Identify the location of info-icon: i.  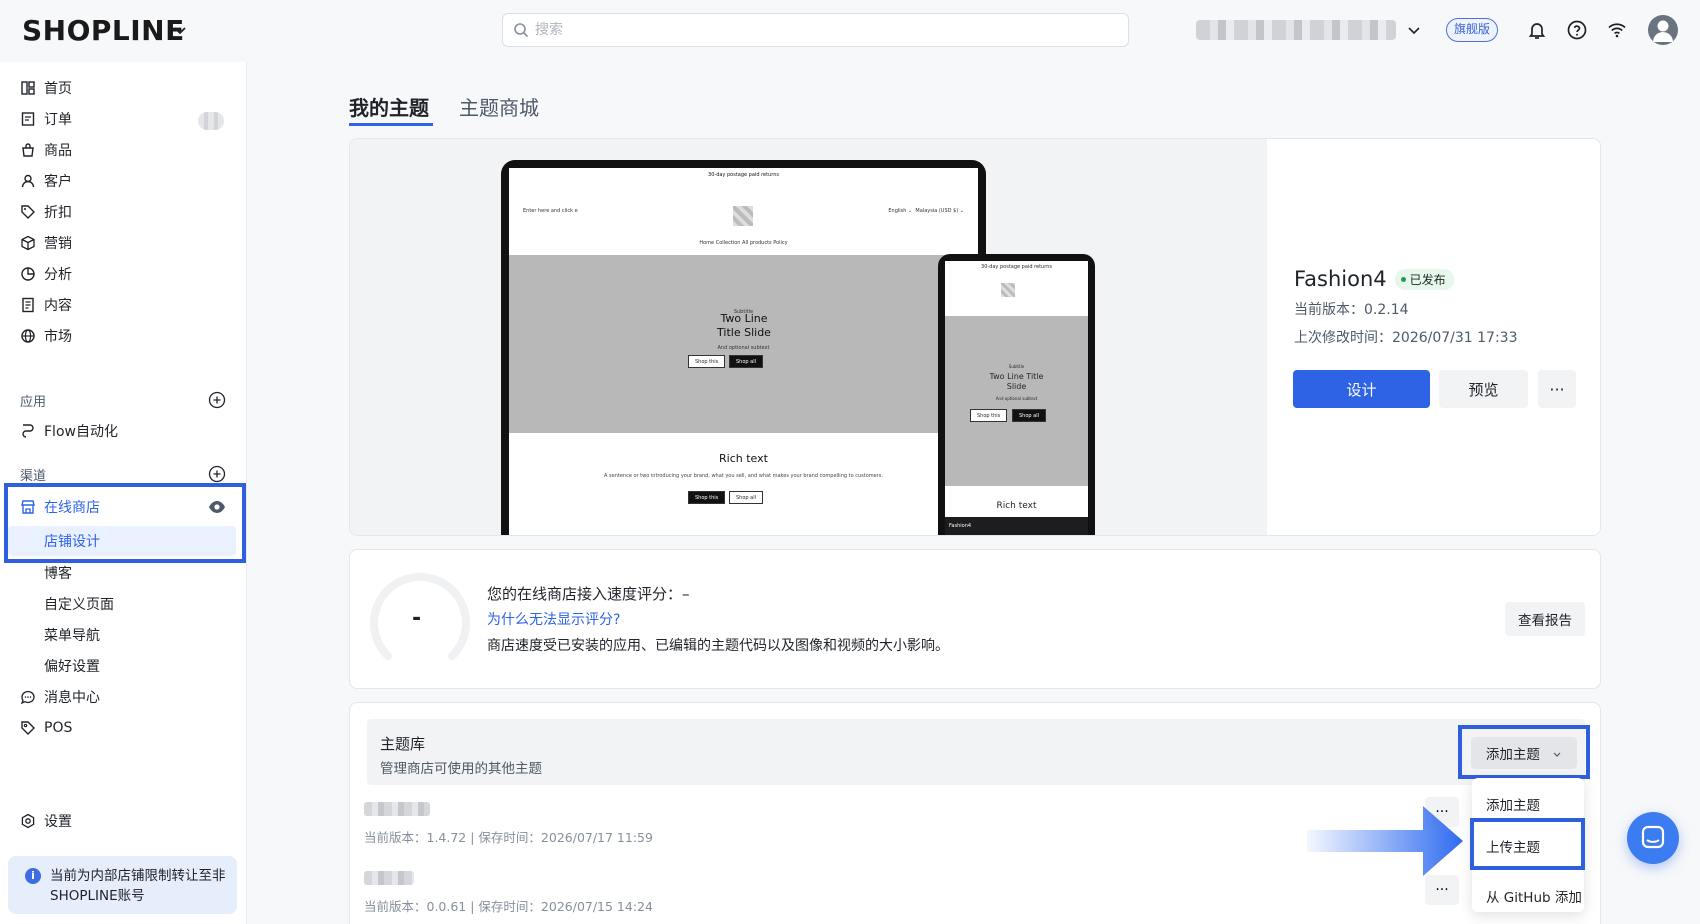
(33, 876).